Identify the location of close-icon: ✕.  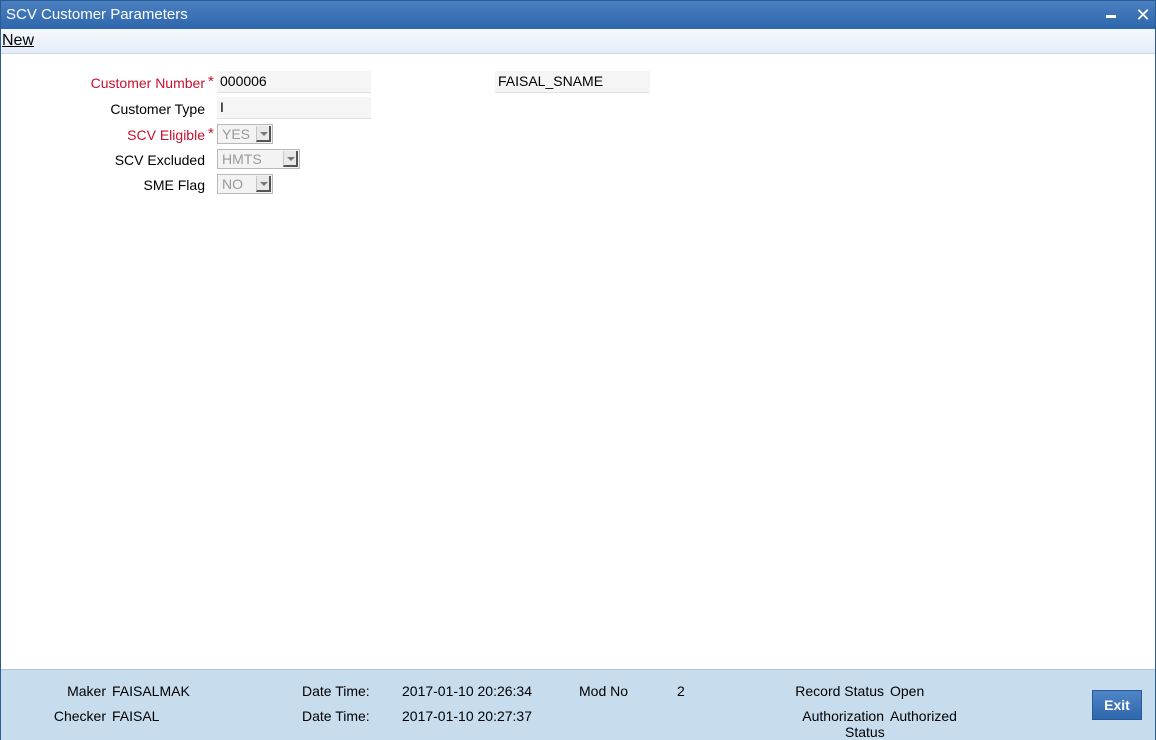
(1143, 15).